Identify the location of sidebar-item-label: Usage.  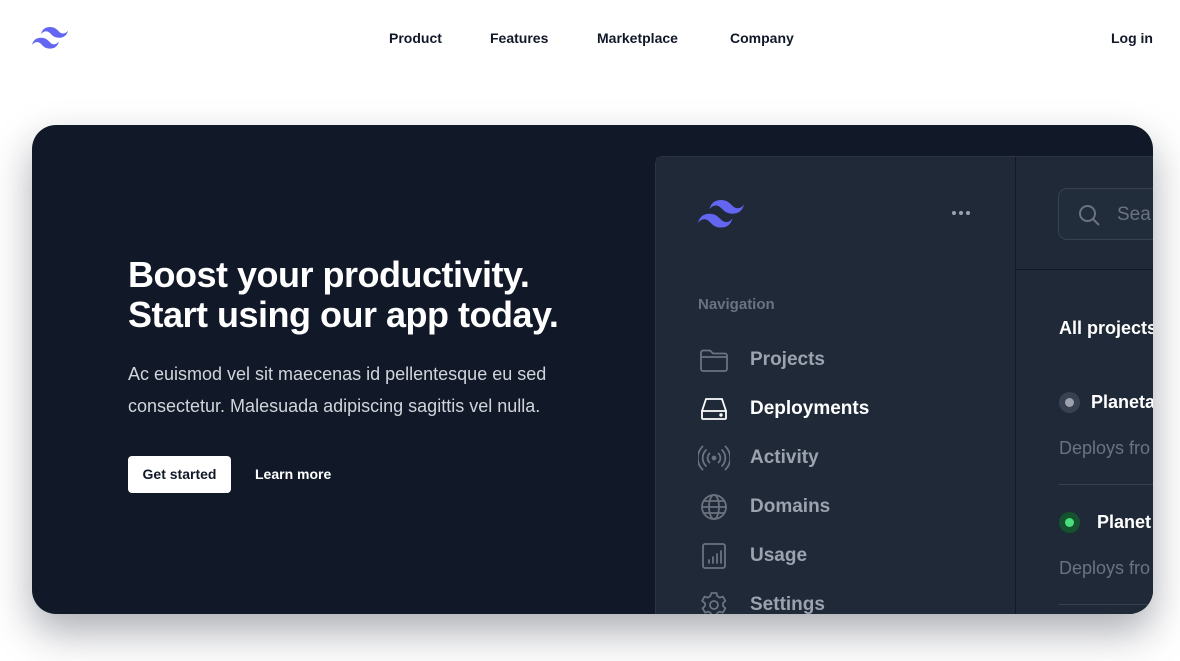
(779, 555).